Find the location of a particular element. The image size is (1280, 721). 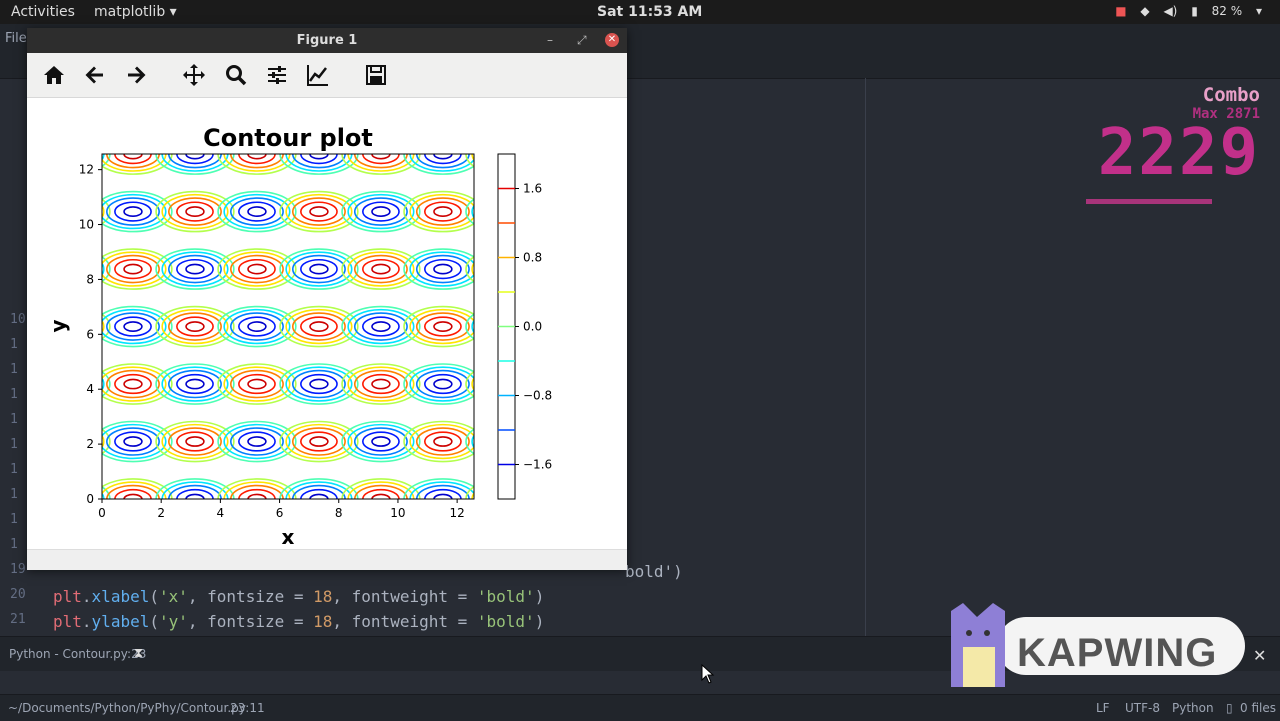

app-menu: matplotlib ▾ is located at coordinates (135, 12).